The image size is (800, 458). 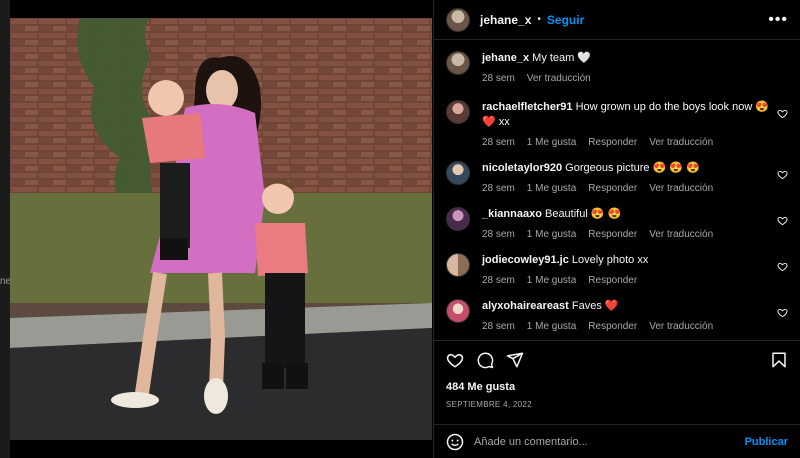 What do you see at coordinates (627, 78) in the screenshot?
I see `caption-meta: 28 sem Ver traducción` at bounding box center [627, 78].